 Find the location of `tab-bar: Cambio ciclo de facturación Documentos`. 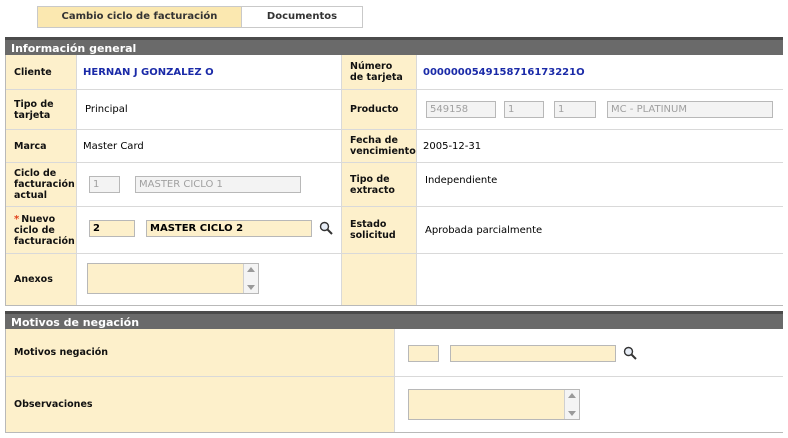

tab-bar: Cambio ciclo de facturación Documentos is located at coordinates (200, 17).